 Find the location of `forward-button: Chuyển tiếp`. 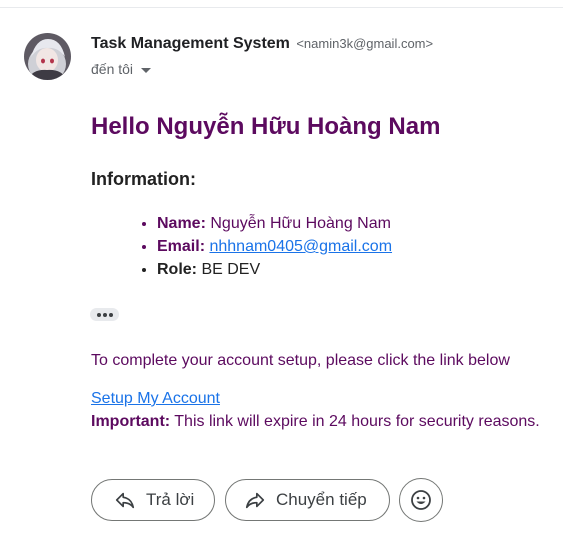

forward-button: Chuyển tiếp is located at coordinates (307, 500).